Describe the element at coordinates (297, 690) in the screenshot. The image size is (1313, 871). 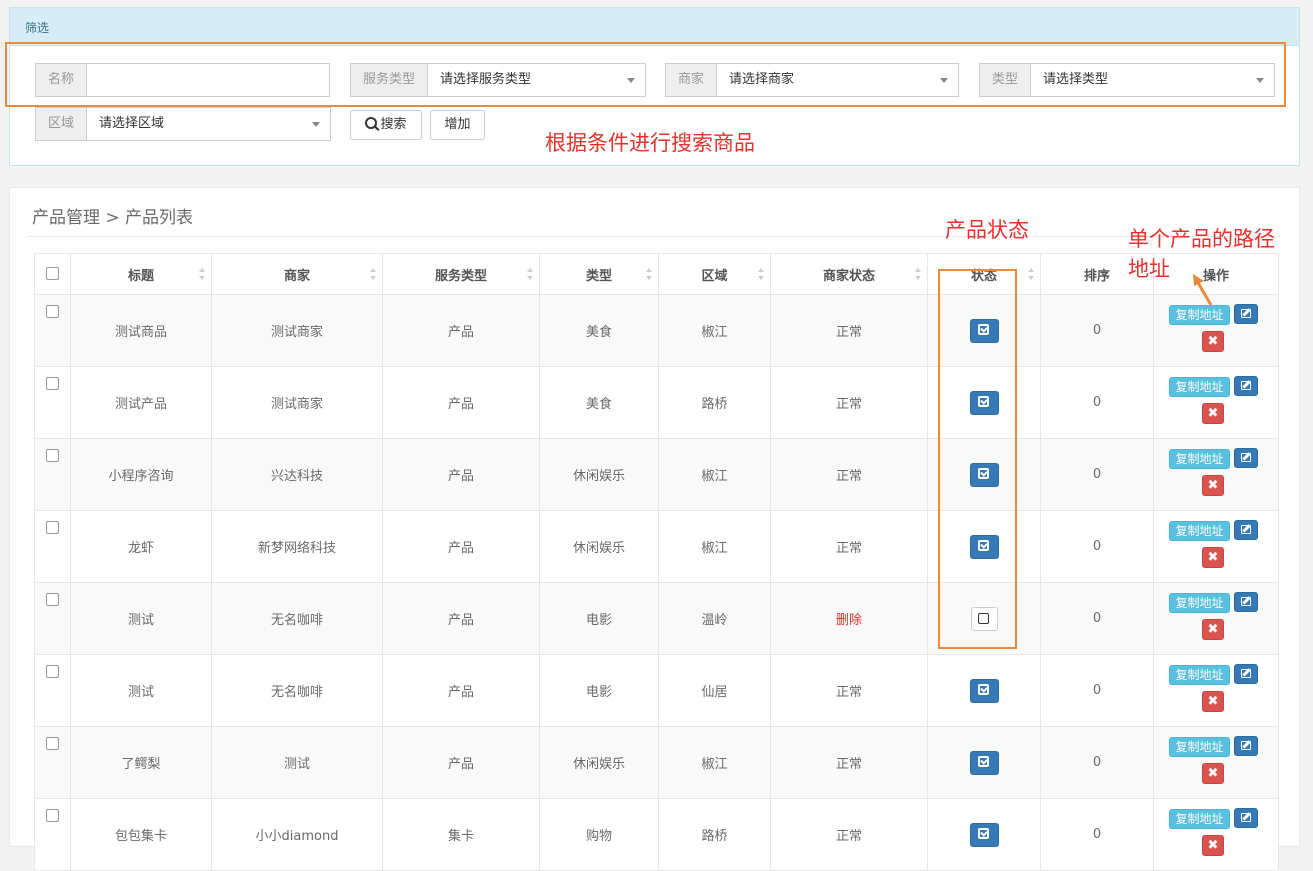
I see `merchant-cell: 无名咖啡` at that location.